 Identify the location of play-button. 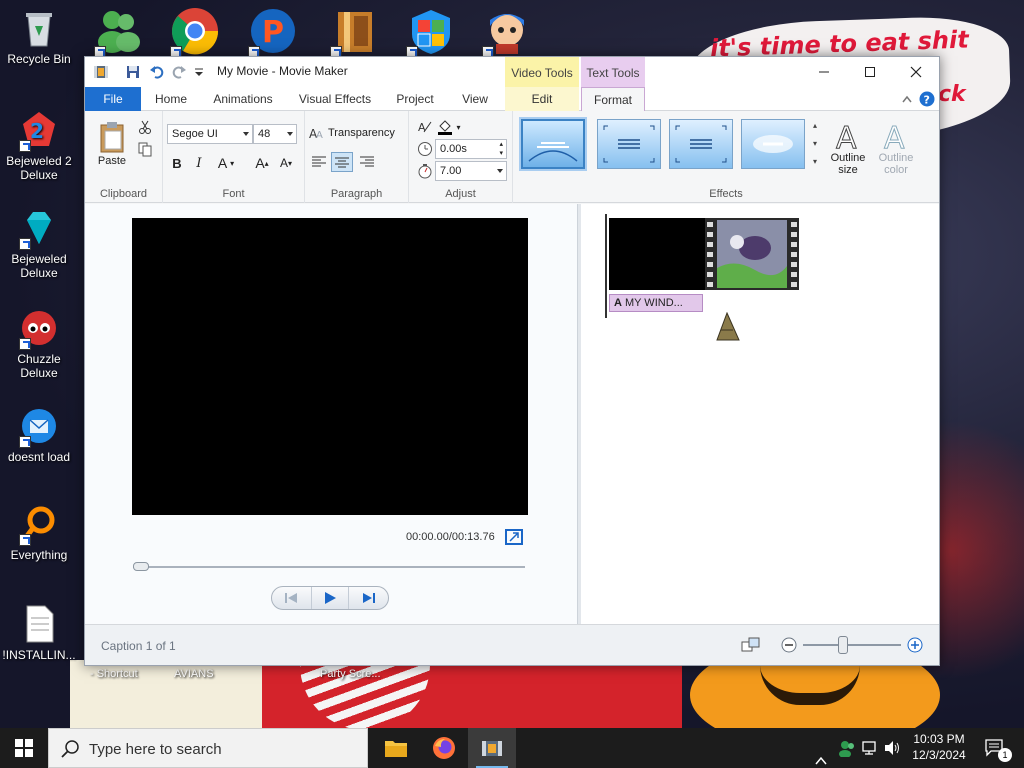
(330, 598).